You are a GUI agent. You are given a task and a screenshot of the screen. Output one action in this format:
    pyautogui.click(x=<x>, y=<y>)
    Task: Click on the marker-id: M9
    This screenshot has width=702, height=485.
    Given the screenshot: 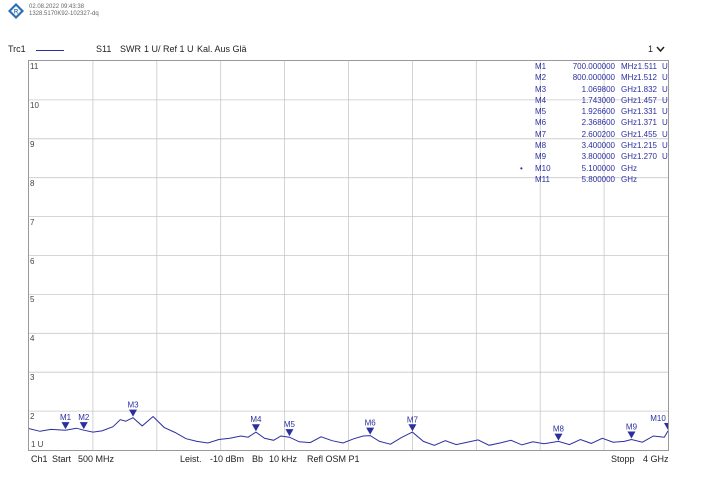 What is the action you would take?
    pyautogui.click(x=541, y=157)
    